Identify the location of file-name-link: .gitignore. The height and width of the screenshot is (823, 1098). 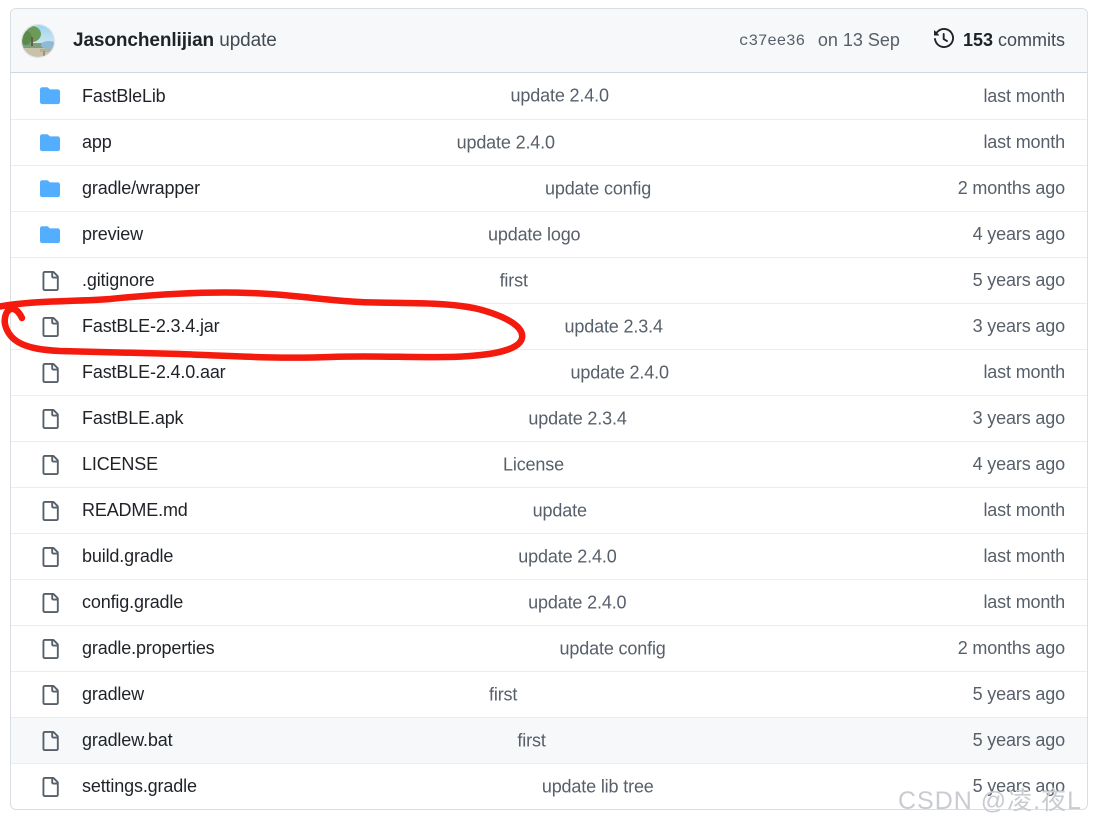
(118, 280).